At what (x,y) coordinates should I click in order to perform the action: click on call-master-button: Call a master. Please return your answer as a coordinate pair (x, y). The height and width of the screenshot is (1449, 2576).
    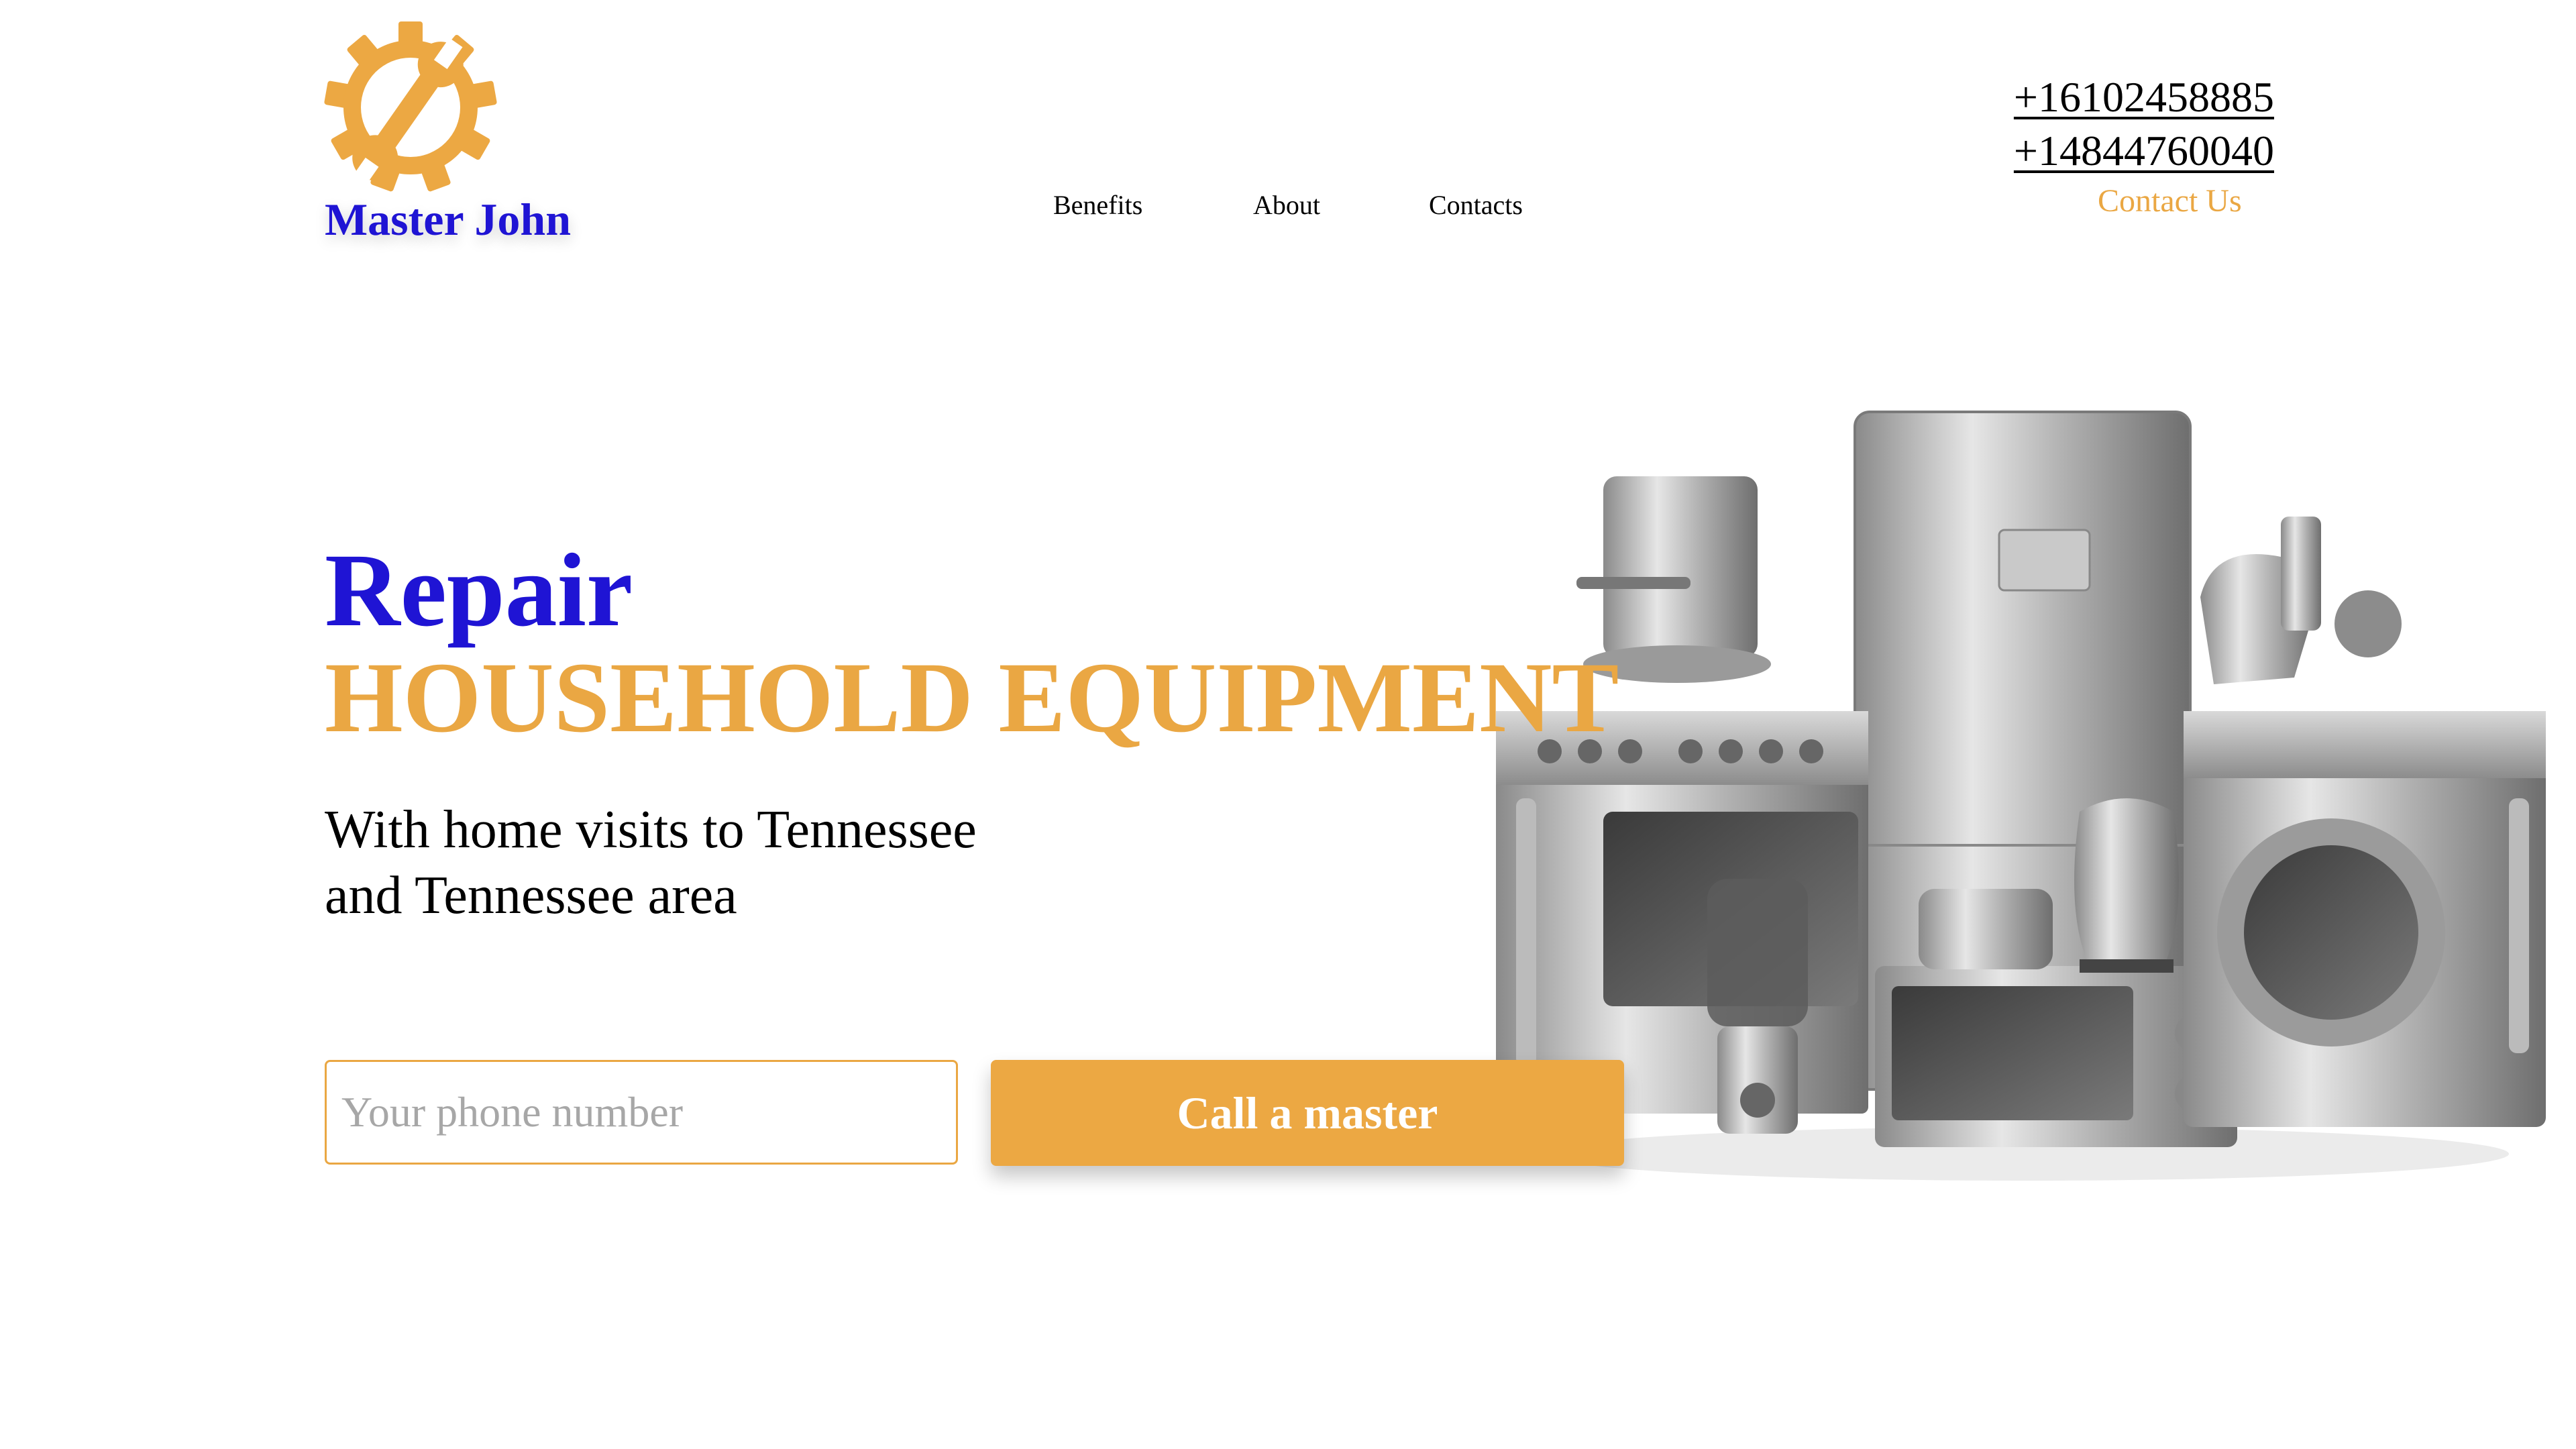
    Looking at the image, I should click on (1307, 1113).